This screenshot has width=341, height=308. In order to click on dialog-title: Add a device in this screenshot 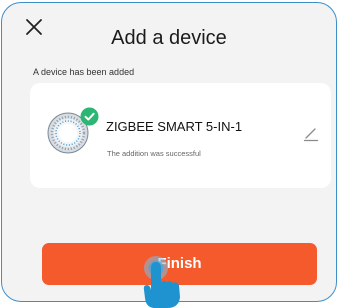, I will do `click(169, 38)`.